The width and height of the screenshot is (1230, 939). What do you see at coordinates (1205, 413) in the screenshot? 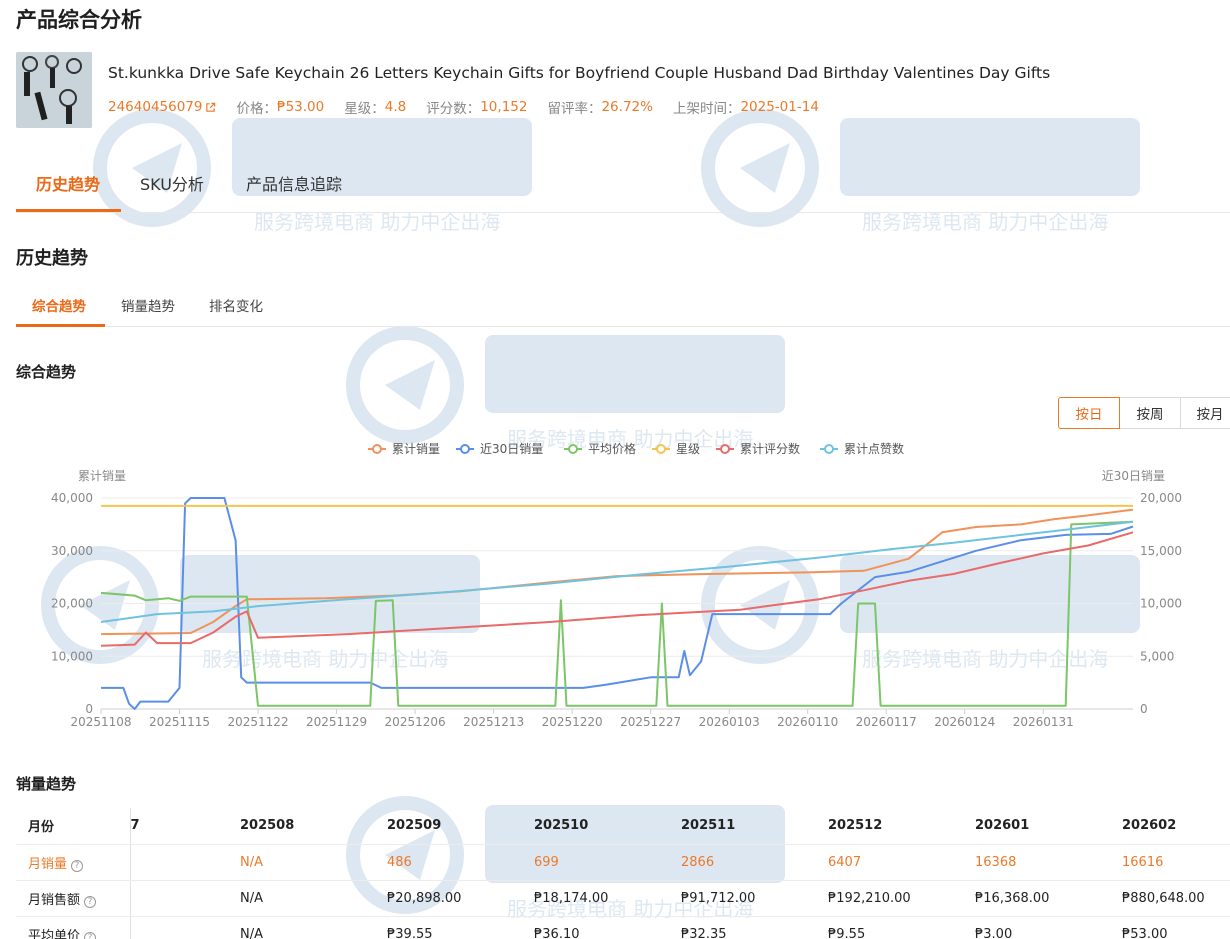
I see `granularity-month-button: 按月` at bounding box center [1205, 413].